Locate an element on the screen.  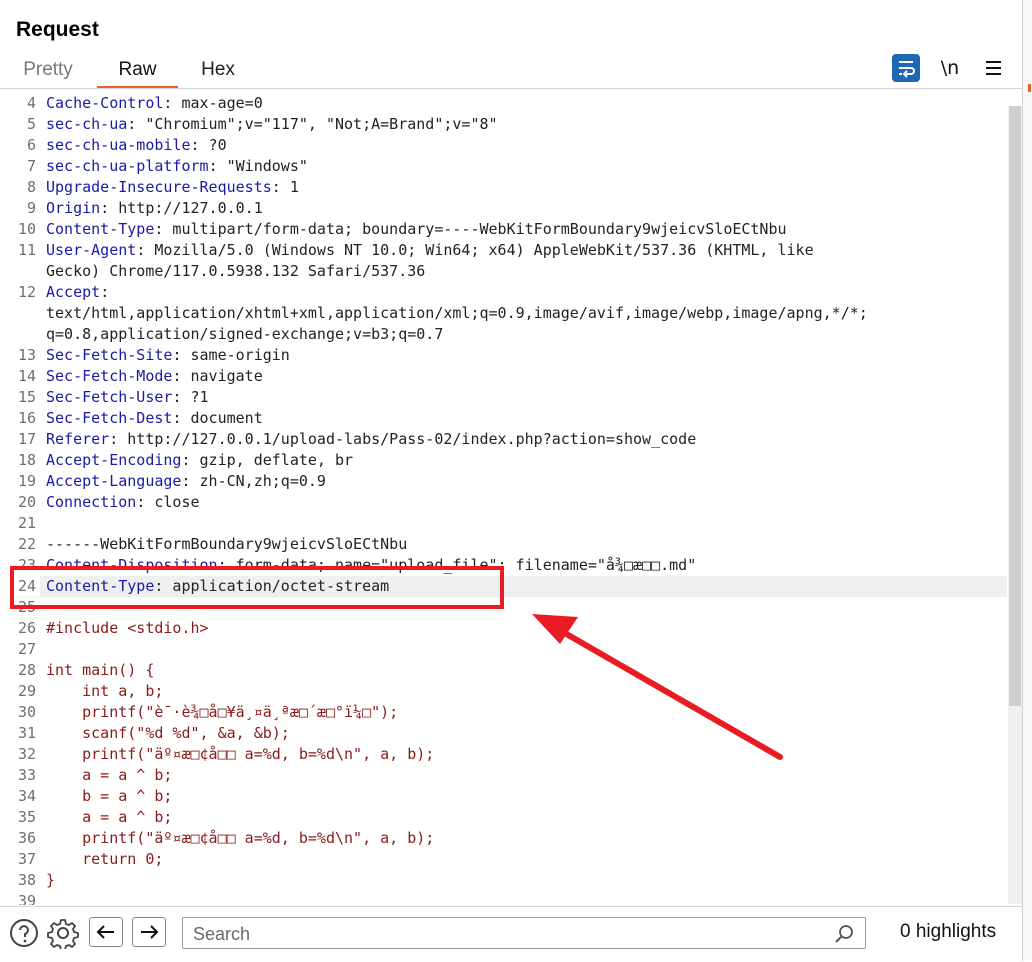
editor-line: 6 sec-ch-ua-mobile: ?0 is located at coordinates (504, 145).